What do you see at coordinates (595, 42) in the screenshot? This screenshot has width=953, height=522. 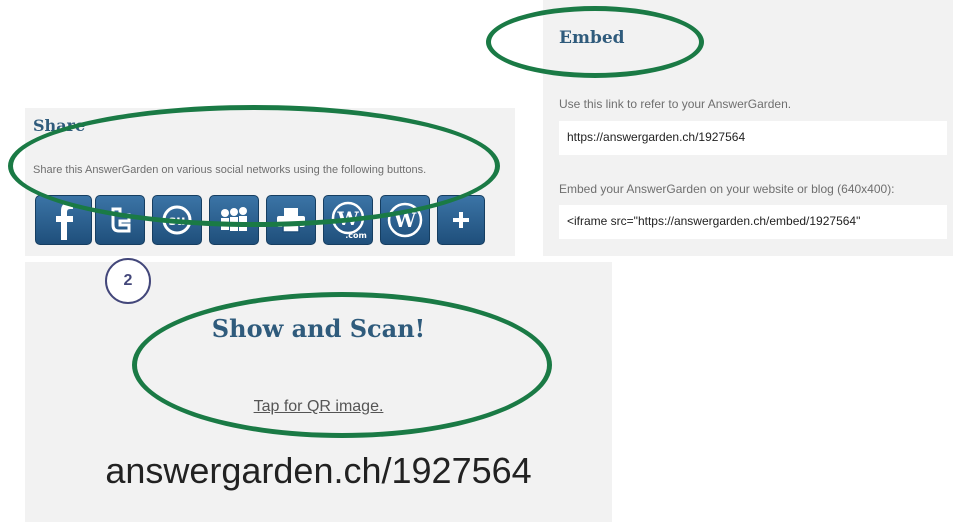 I see `highlight-ellipse-embed` at bounding box center [595, 42].